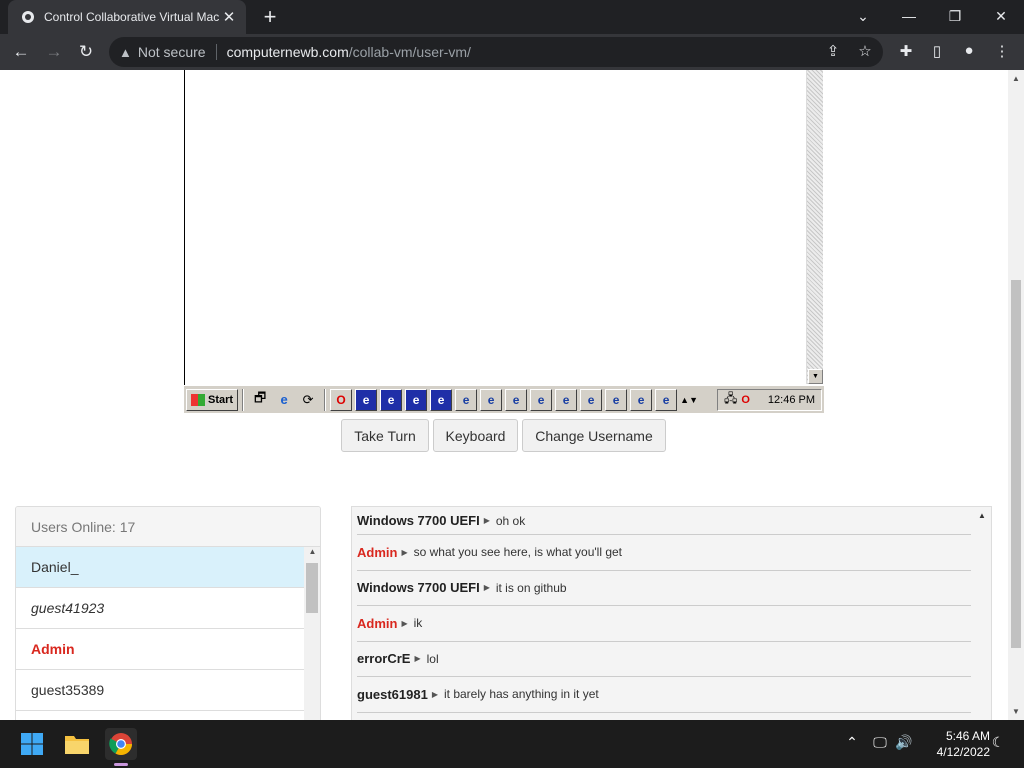 The width and height of the screenshot is (1024, 768). I want to click on network-icon: 🖵, so click(880, 742).